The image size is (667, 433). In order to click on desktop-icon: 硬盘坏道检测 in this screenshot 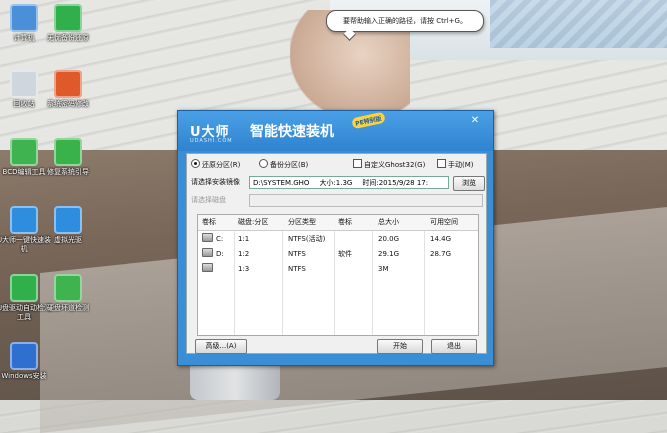, I will do `click(68, 293)`.